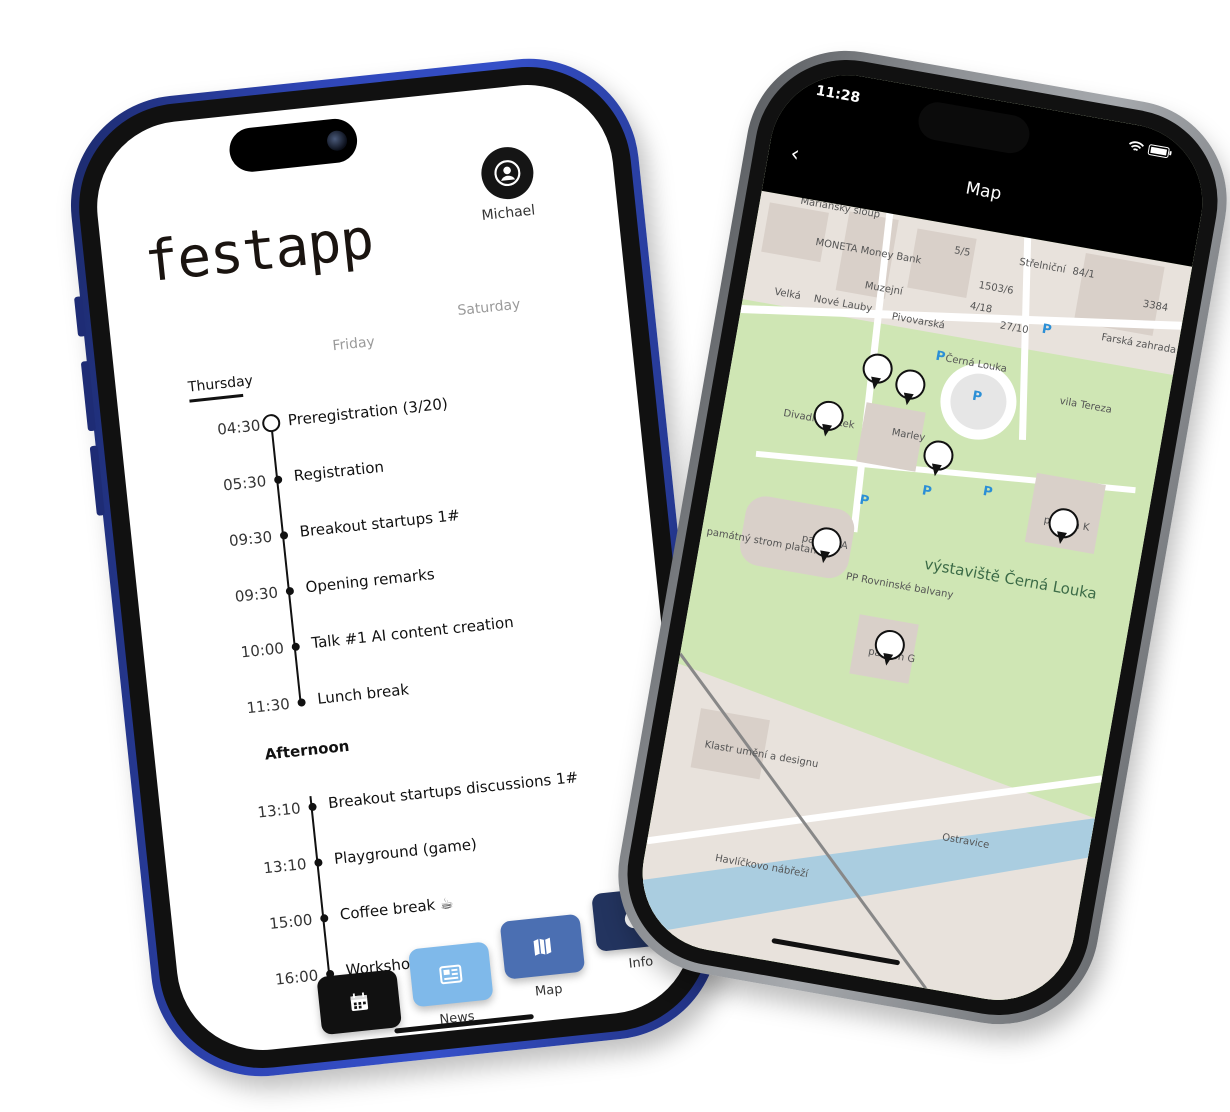  What do you see at coordinates (549, 990) in the screenshot?
I see `nav-map-label: Map` at bounding box center [549, 990].